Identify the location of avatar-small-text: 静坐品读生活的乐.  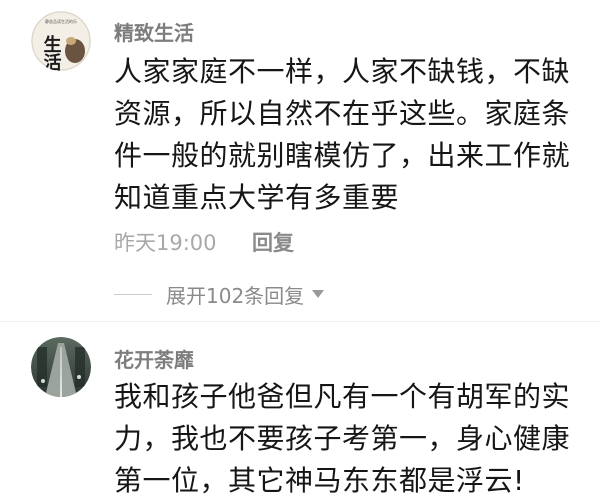
(61, 21).